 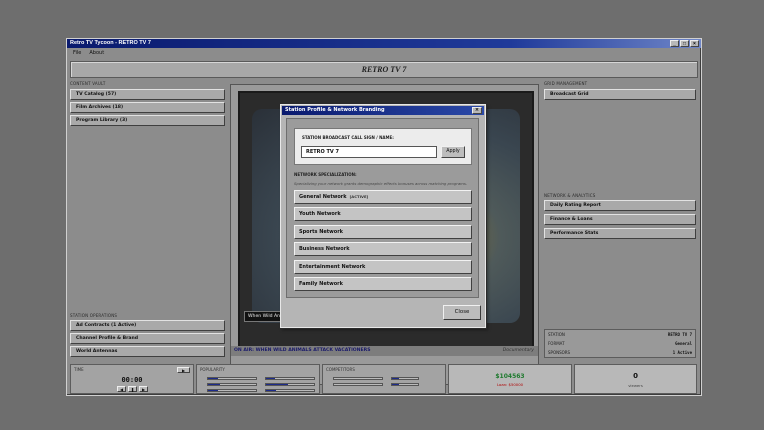 I want to click on money-panel: $104563 Loan: $50000, so click(x=510, y=379).